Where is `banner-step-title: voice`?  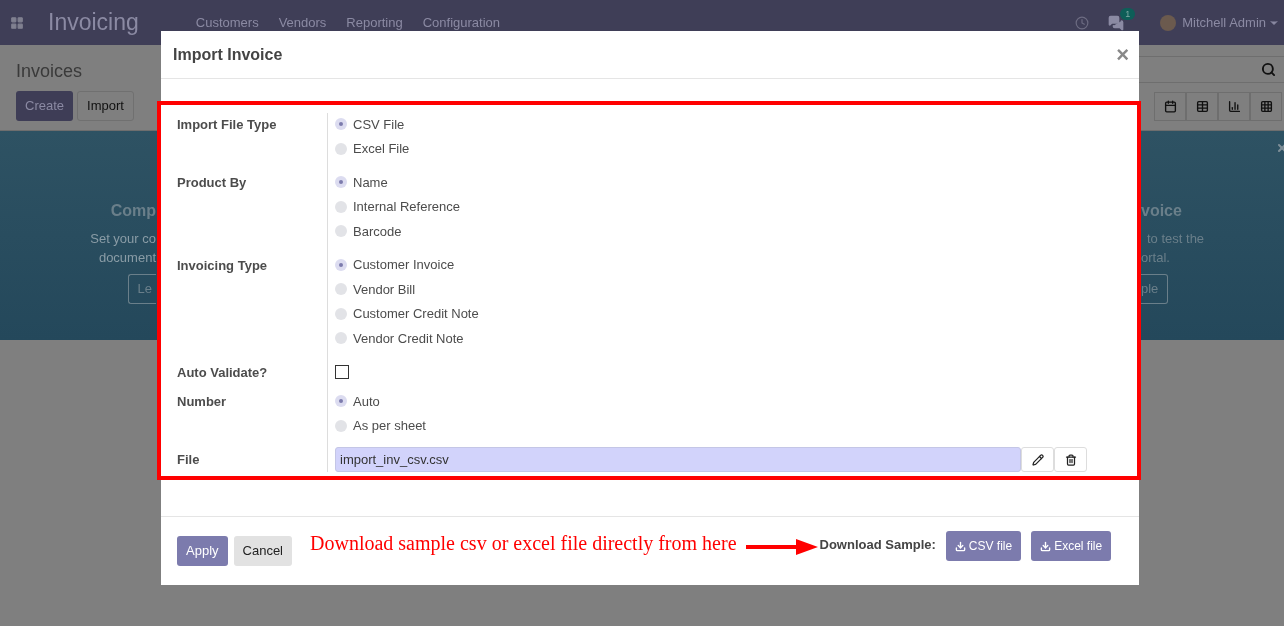
banner-step-title: voice is located at coordinates (1161, 211).